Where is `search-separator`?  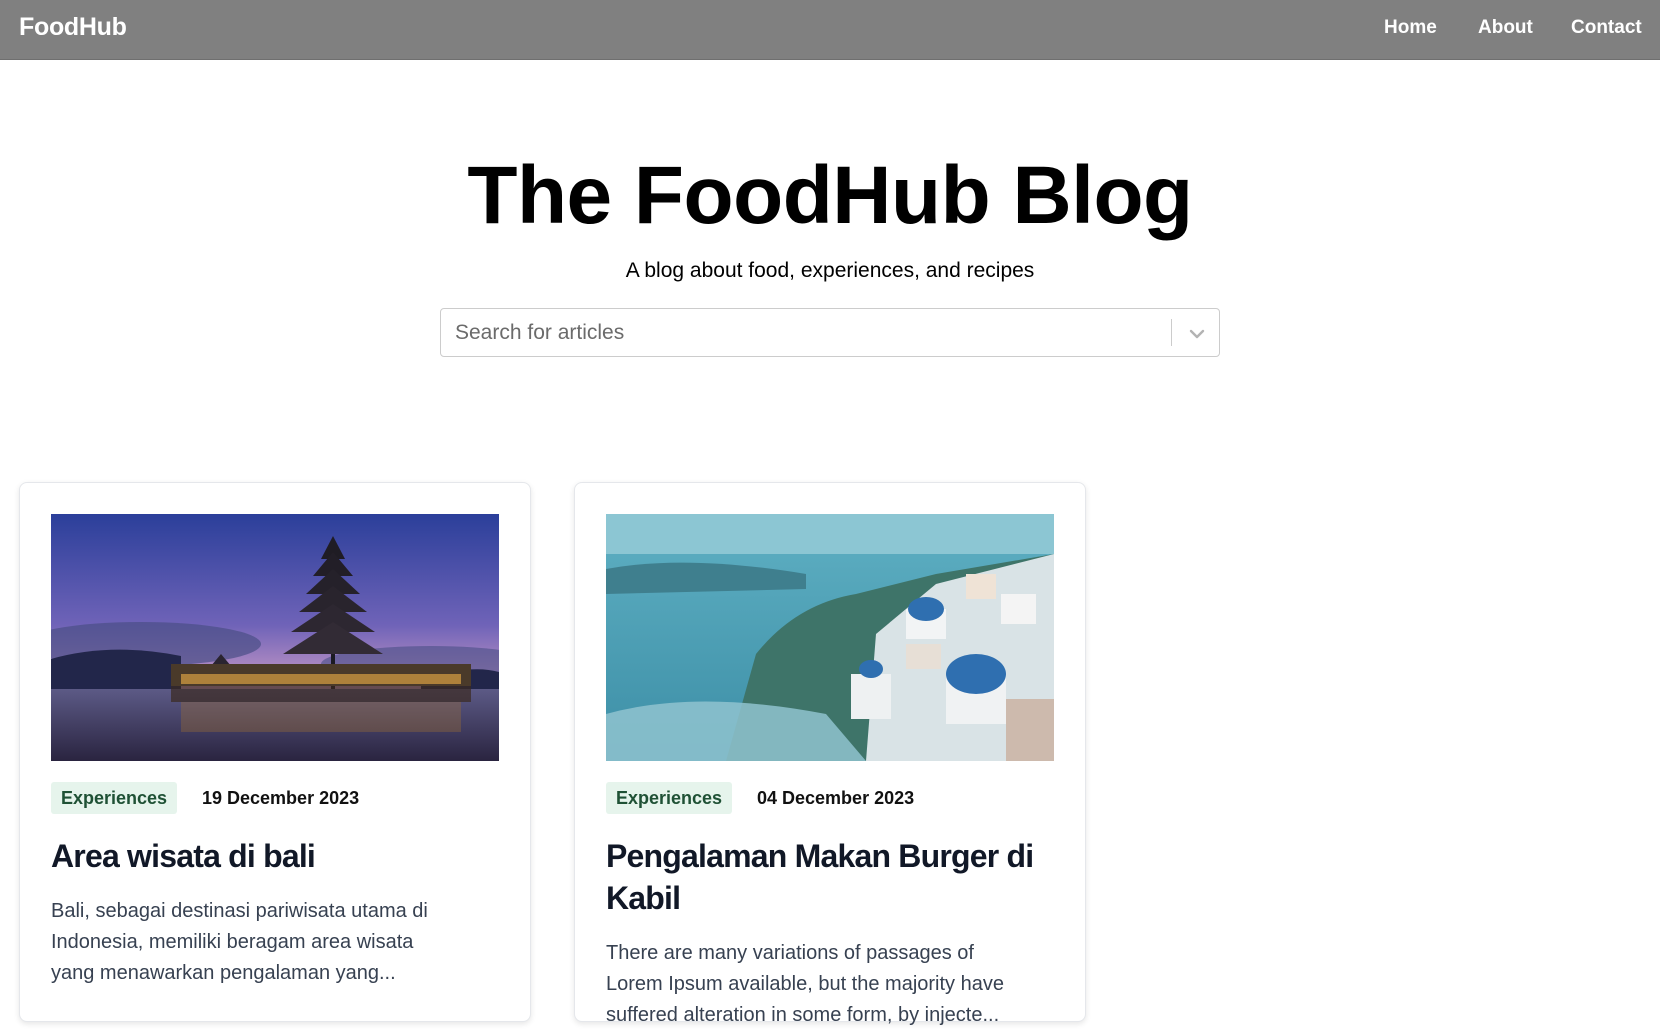
search-separator is located at coordinates (1171, 332).